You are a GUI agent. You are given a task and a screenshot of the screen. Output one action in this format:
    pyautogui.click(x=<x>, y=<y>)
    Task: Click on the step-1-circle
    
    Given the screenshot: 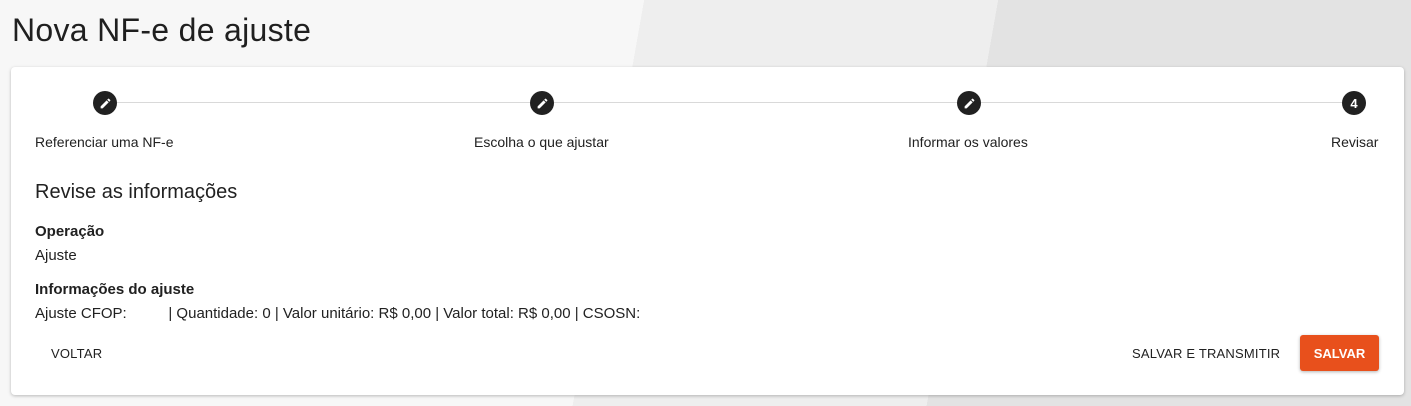 What is the action you would take?
    pyautogui.click(x=105, y=103)
    